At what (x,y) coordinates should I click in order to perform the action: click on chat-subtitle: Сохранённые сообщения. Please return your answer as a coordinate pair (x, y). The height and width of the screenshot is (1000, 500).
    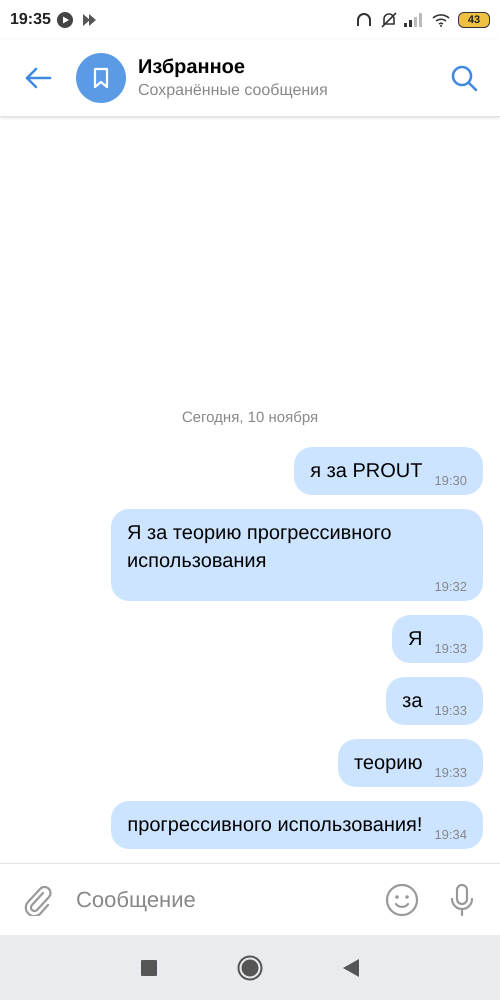
    Looking at the image, I should click on (233, 91).